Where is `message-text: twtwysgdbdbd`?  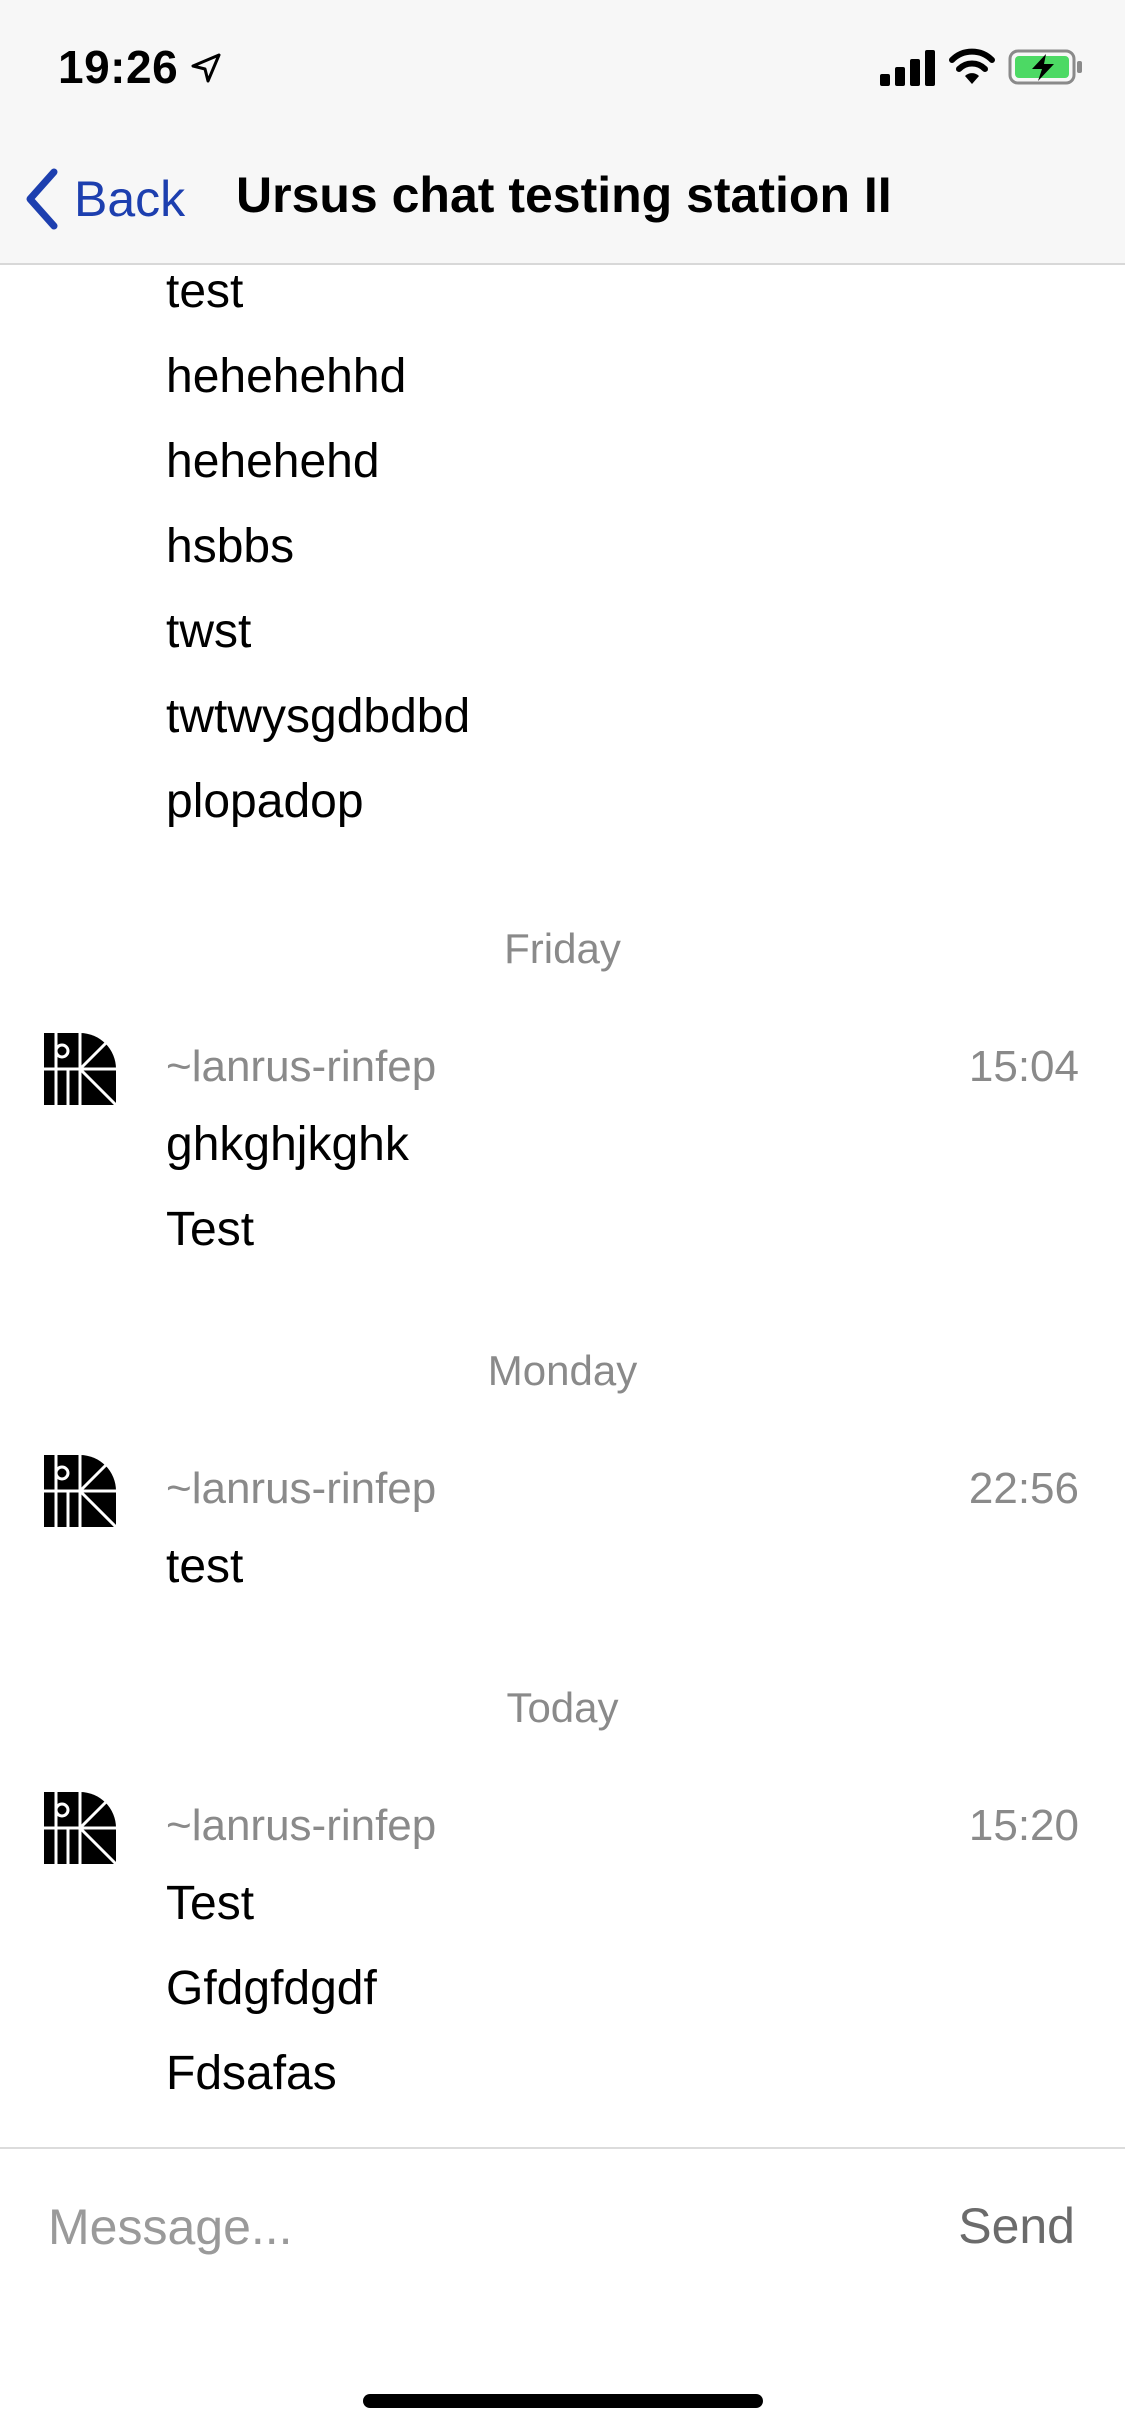
message-text: twtwysgdbdbd is located at coordinates (318, 716).